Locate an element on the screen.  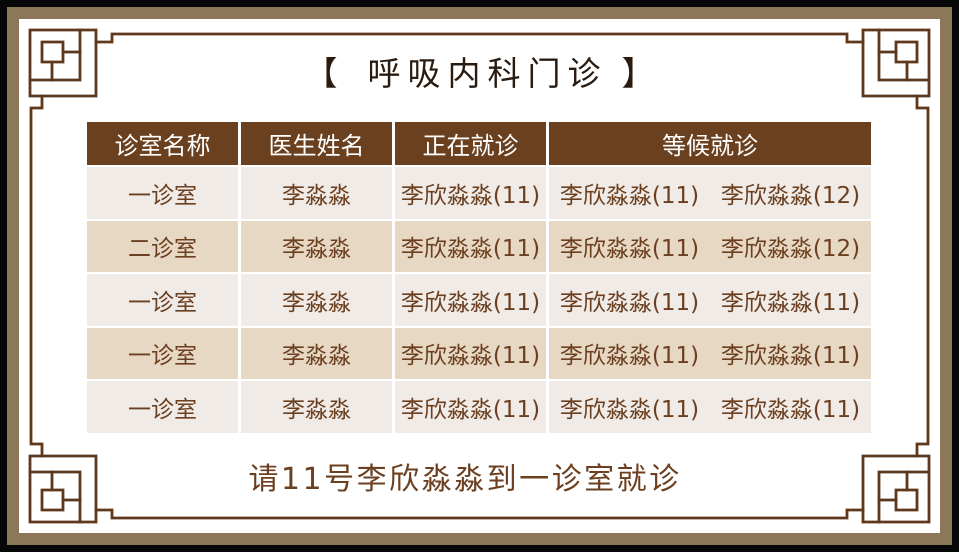
title-close-bracket: 】 is located at coordinates (638, 73).